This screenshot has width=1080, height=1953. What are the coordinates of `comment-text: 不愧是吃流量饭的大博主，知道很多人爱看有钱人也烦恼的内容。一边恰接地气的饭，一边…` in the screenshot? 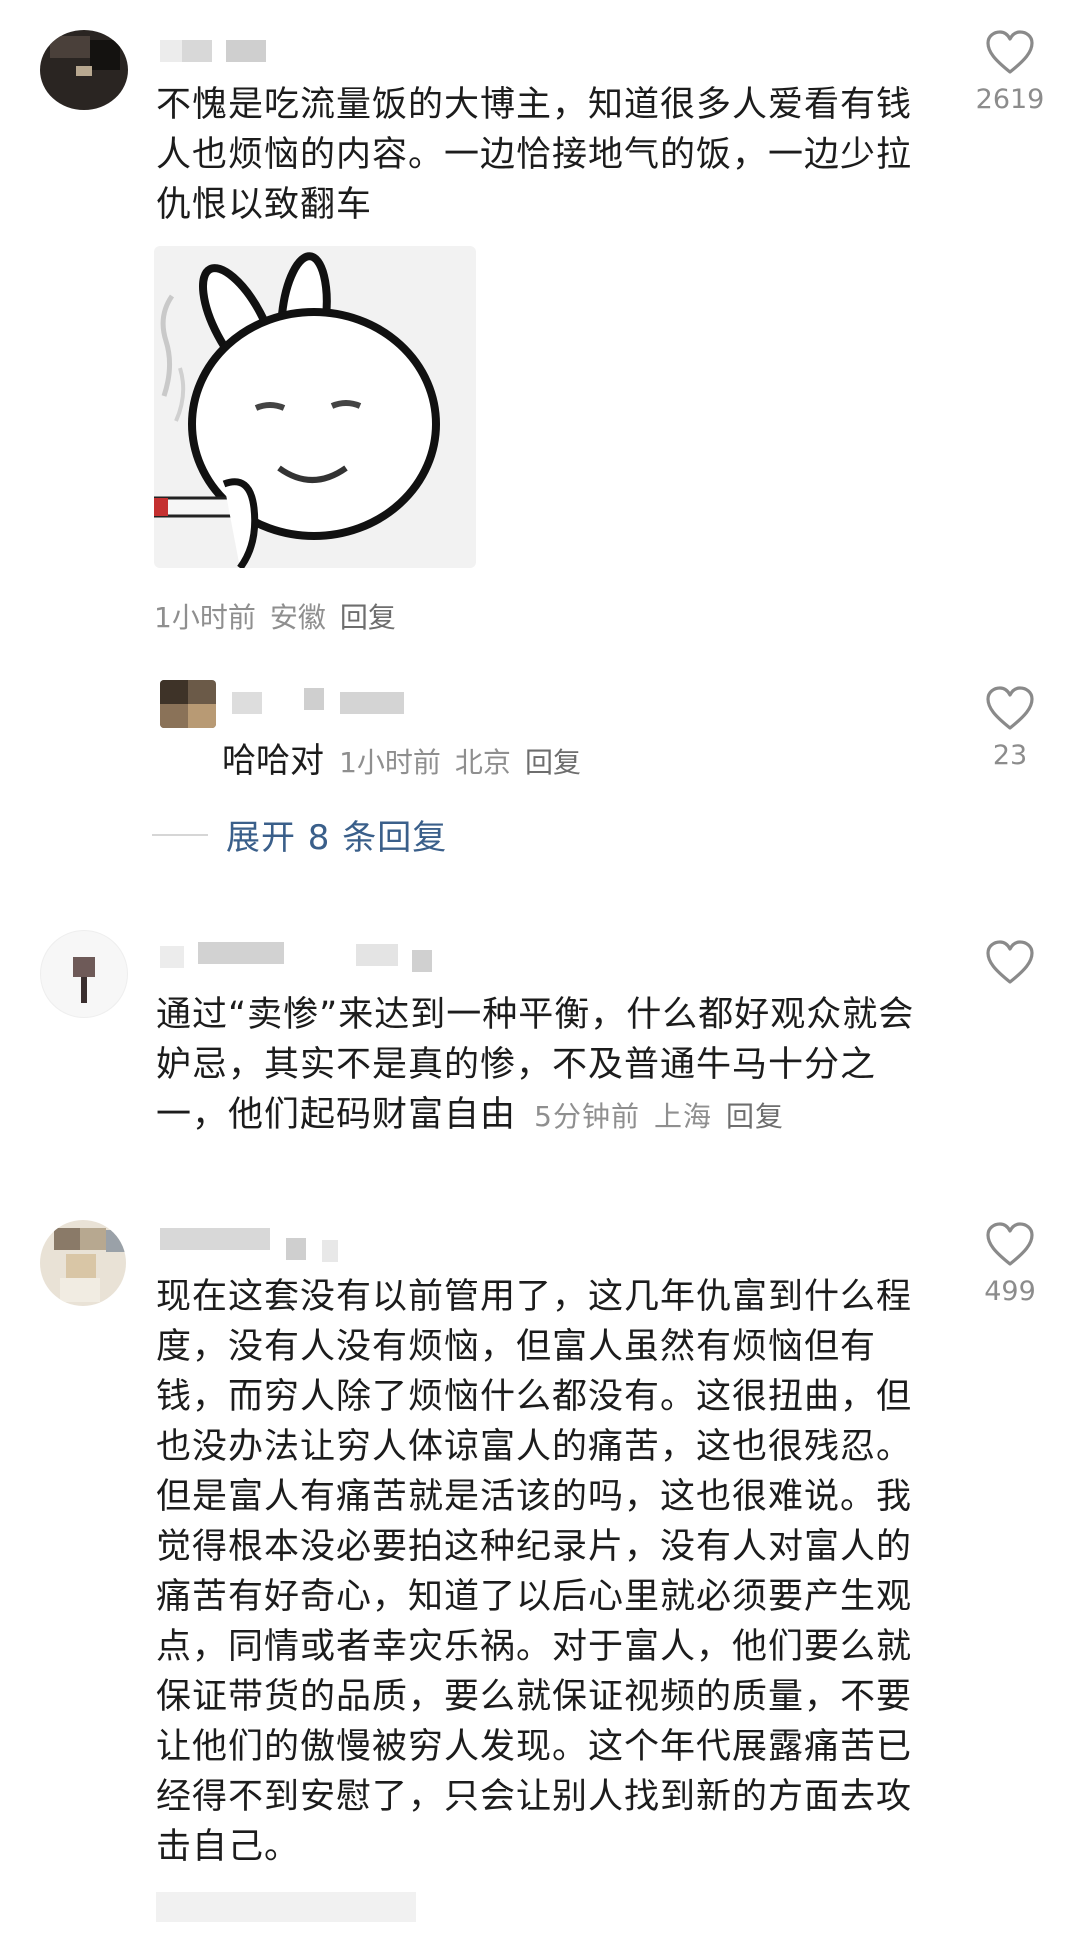 It's located at (534, 155).